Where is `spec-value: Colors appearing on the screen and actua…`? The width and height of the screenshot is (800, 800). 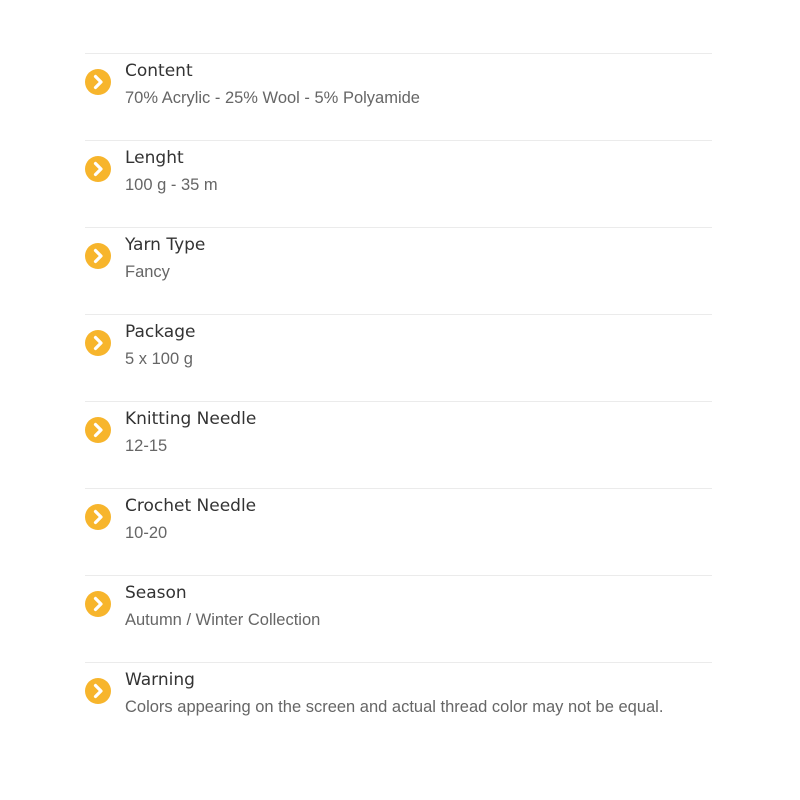
spec-value: Colors appearing on the screen and actua… is located at coordinates (394, 707).